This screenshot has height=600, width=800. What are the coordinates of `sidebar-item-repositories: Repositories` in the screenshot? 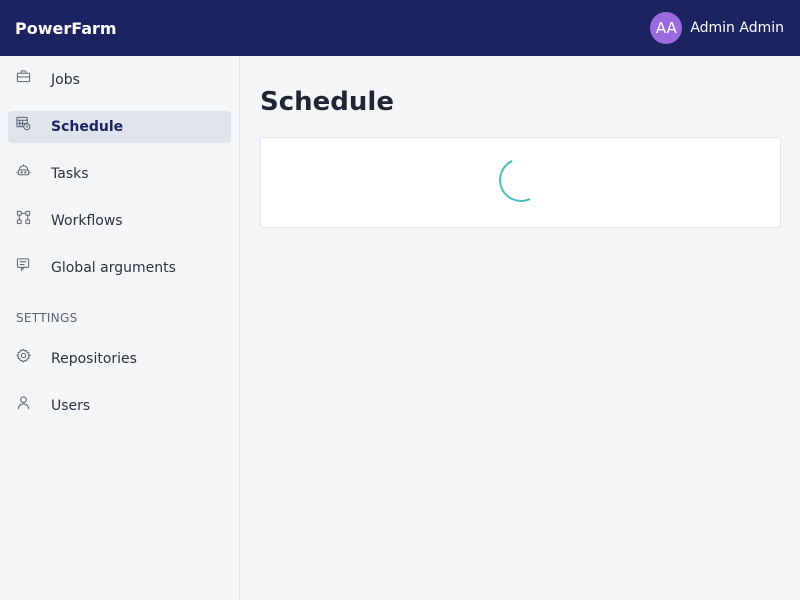 It's located at (119, 359).